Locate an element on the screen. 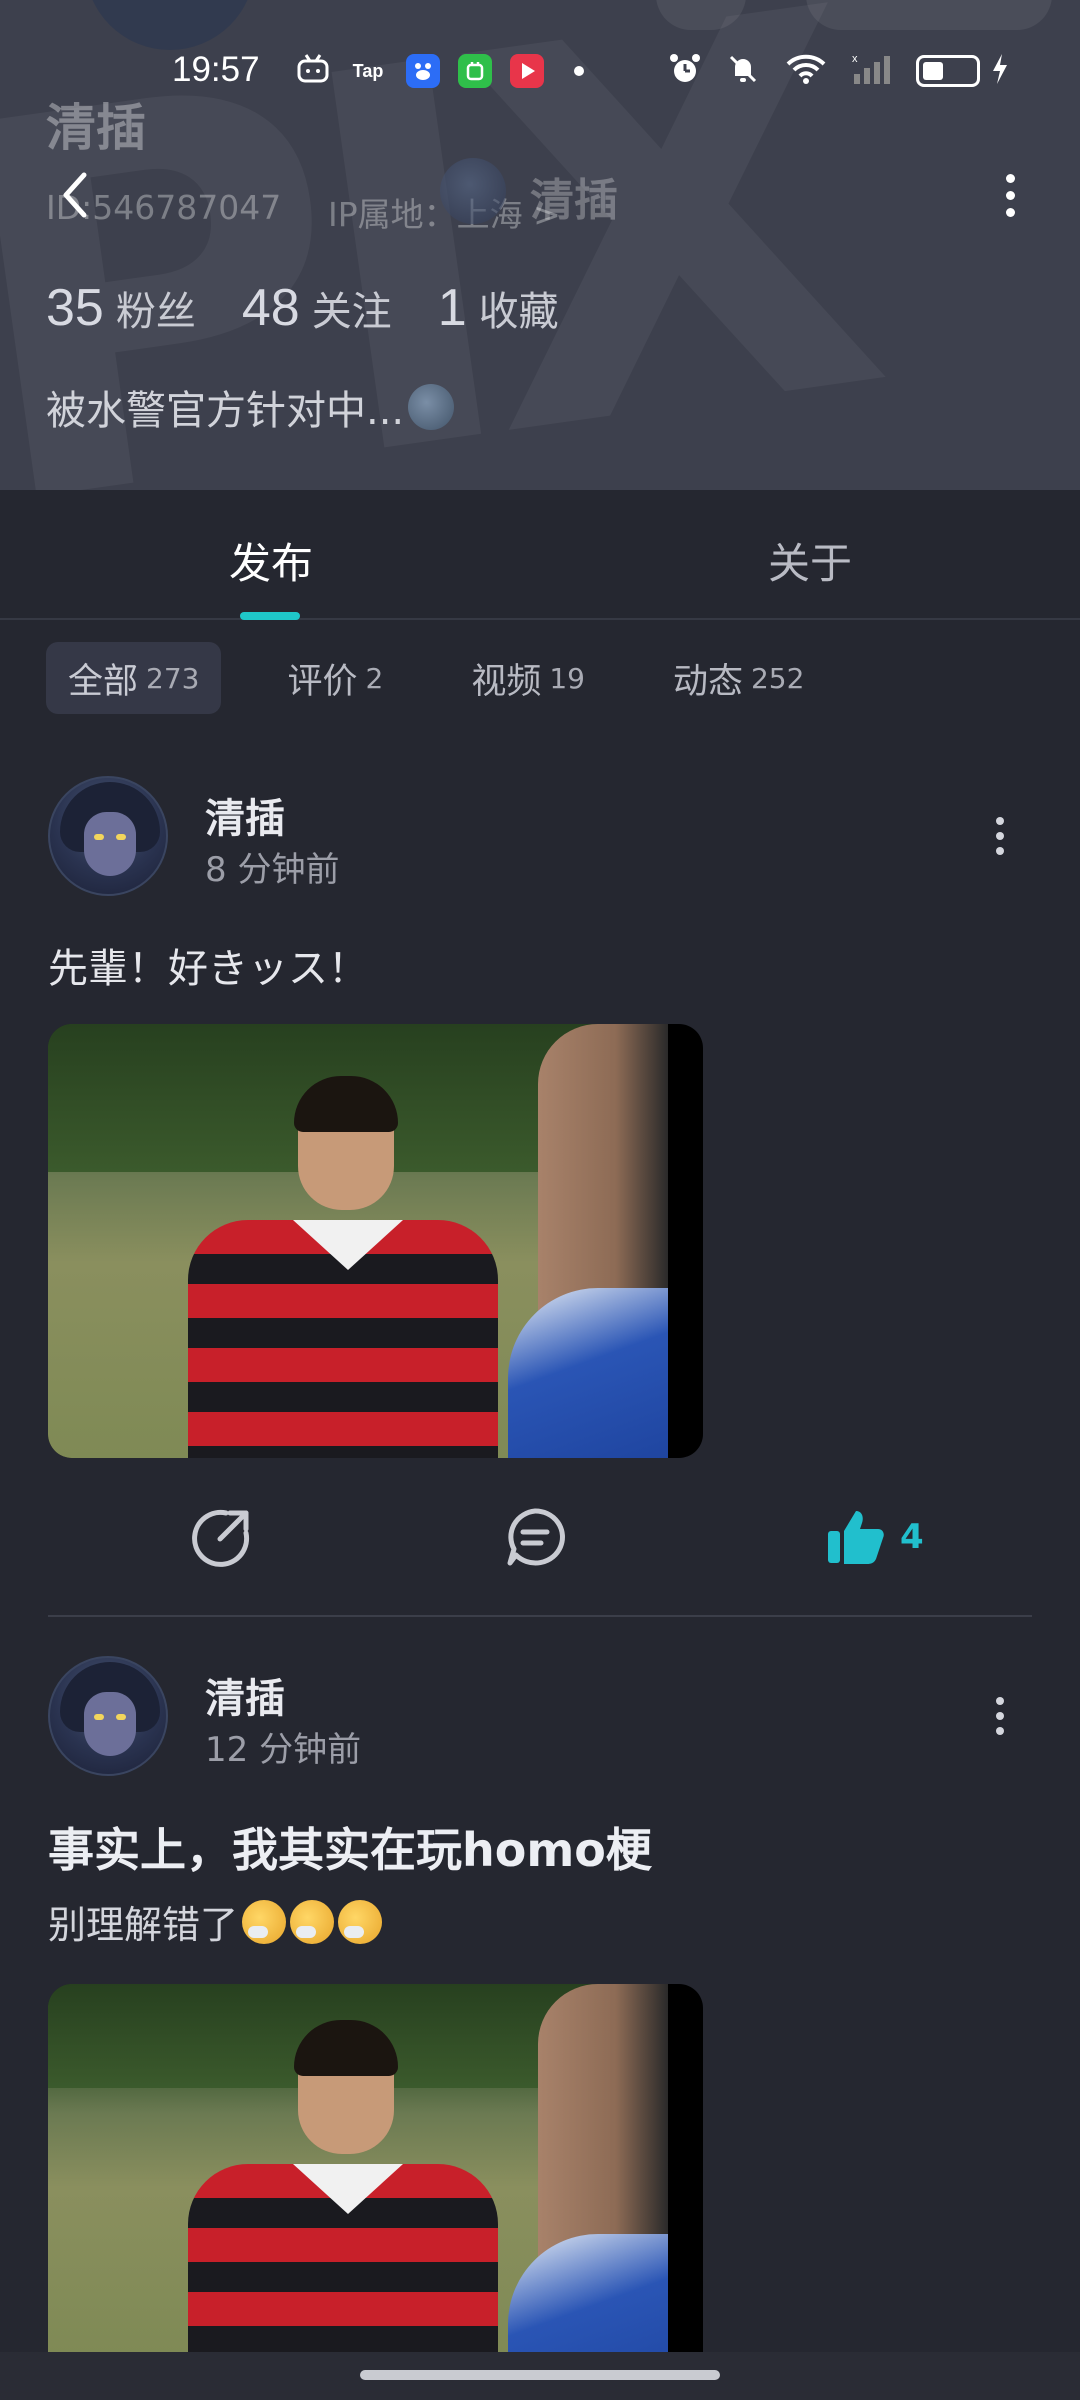 This screenshot has height=2400, width=1080. stat-label: 关注 is located at coordinates (351, 312).